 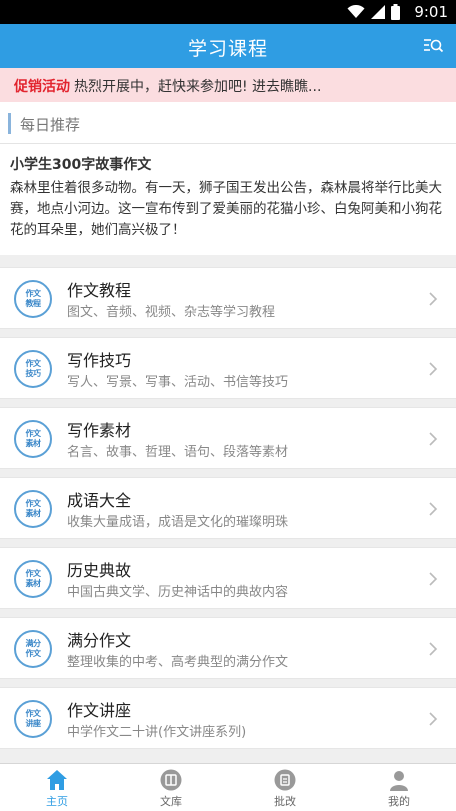 What do you see at coordinates (399, 781) in the screenshot?
I see `user-icon` at bounding box center [399, 781].